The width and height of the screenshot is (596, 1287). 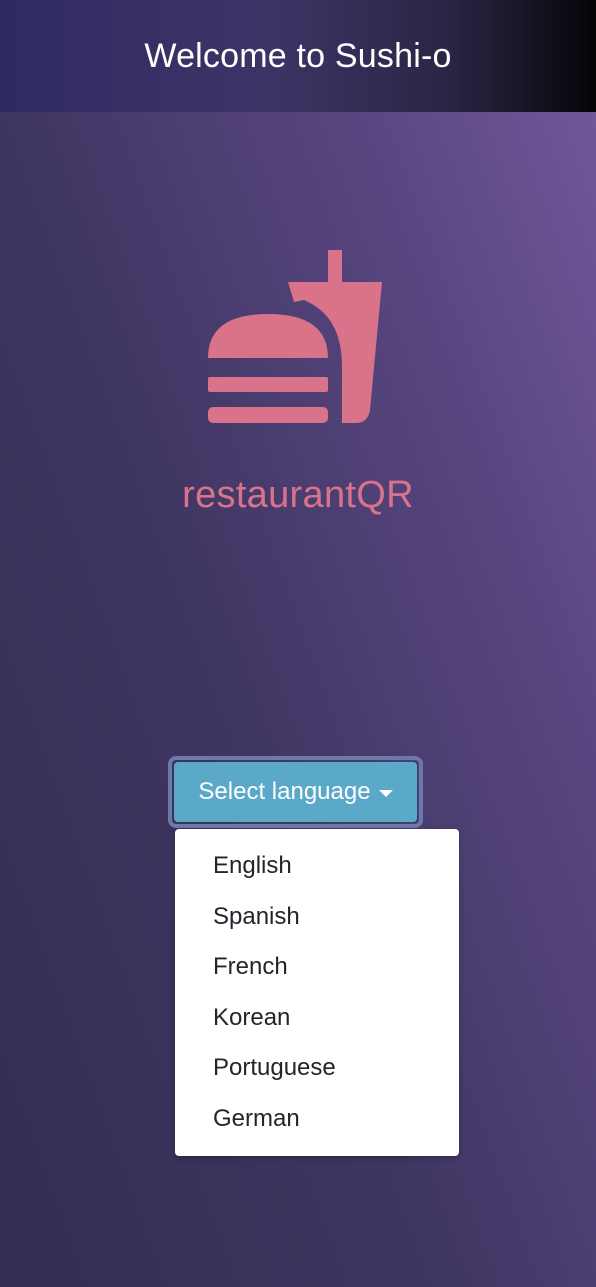 I want to click on language-option-english: English, so click(x=317, y=866).